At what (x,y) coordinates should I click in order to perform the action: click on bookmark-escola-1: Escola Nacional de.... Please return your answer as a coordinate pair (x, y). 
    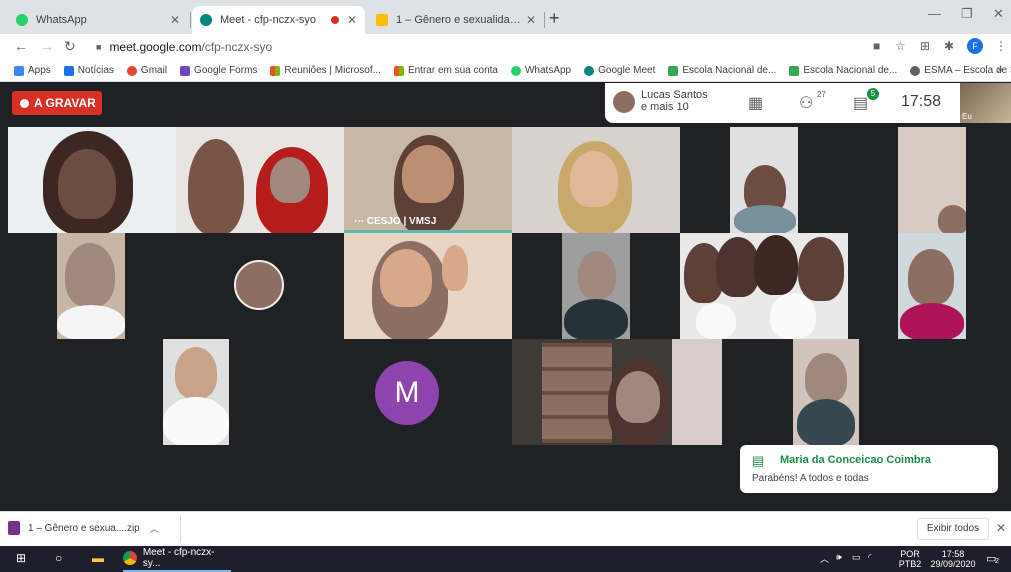
    Looking at the image, I should click on (722, 70).